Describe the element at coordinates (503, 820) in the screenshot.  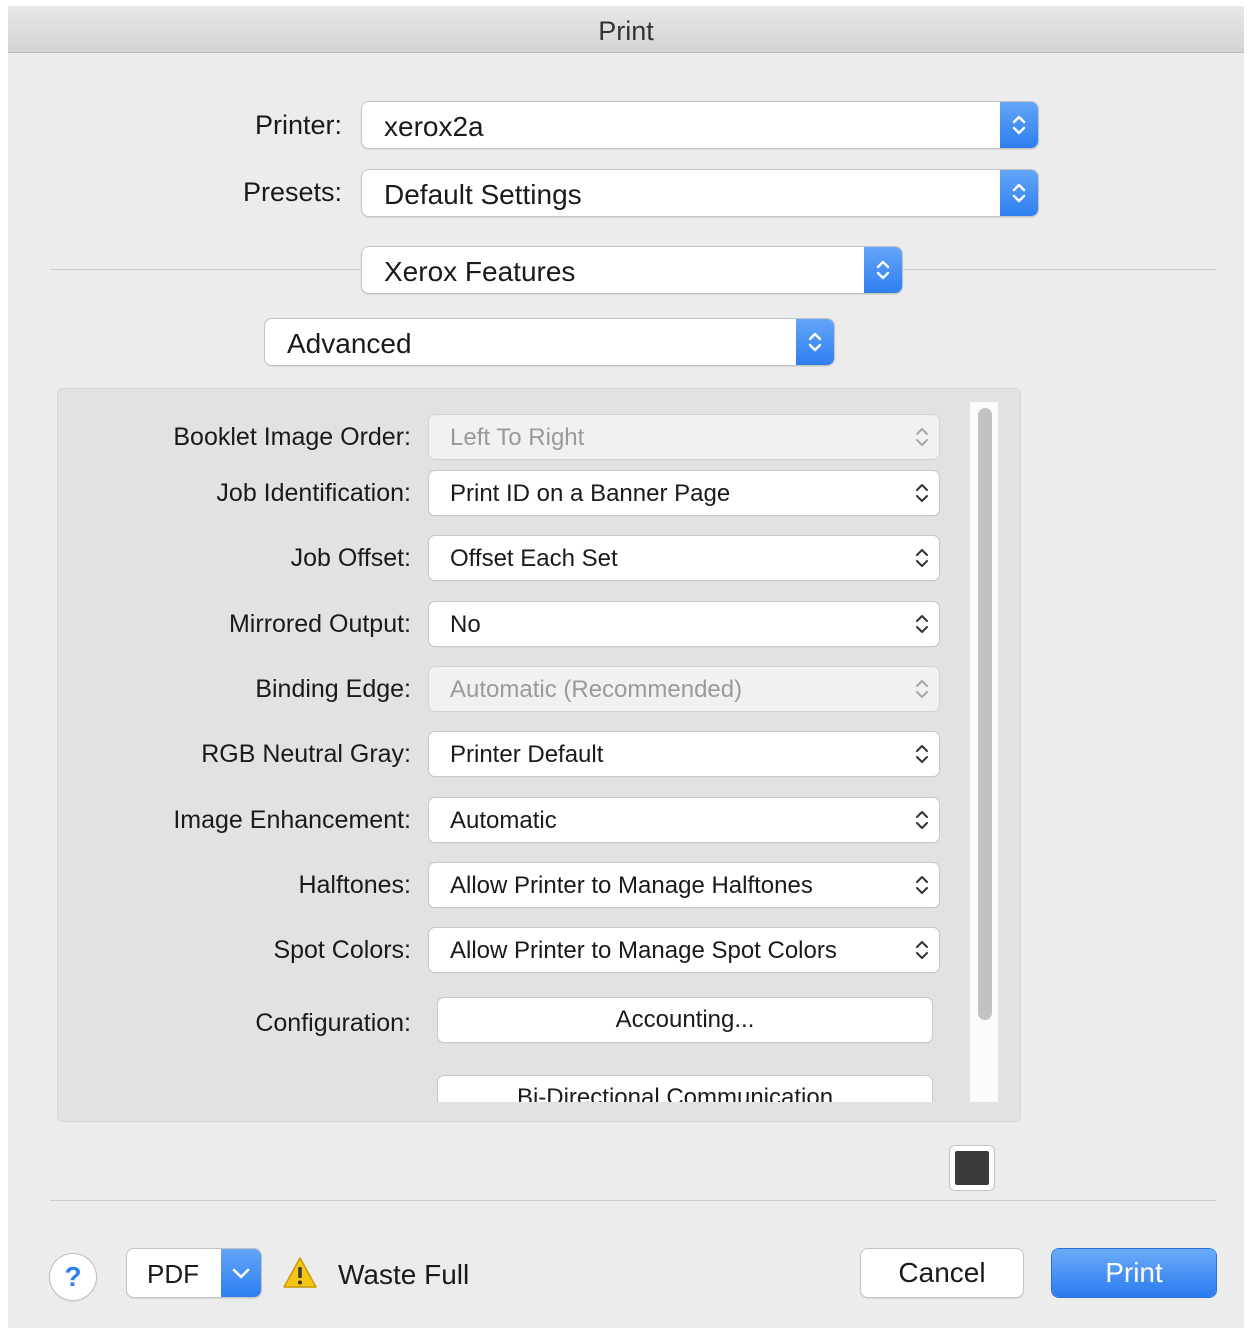
I see `feature-value: Automatic` at that location.